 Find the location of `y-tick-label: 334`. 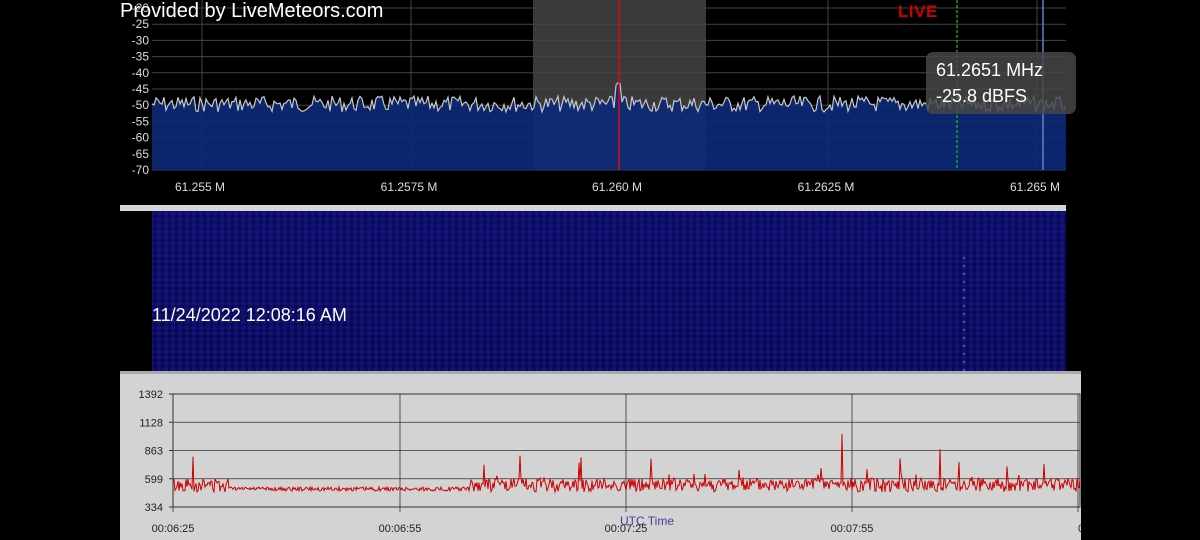

y-tick-label: 334 is located at coordinates (154, 508).